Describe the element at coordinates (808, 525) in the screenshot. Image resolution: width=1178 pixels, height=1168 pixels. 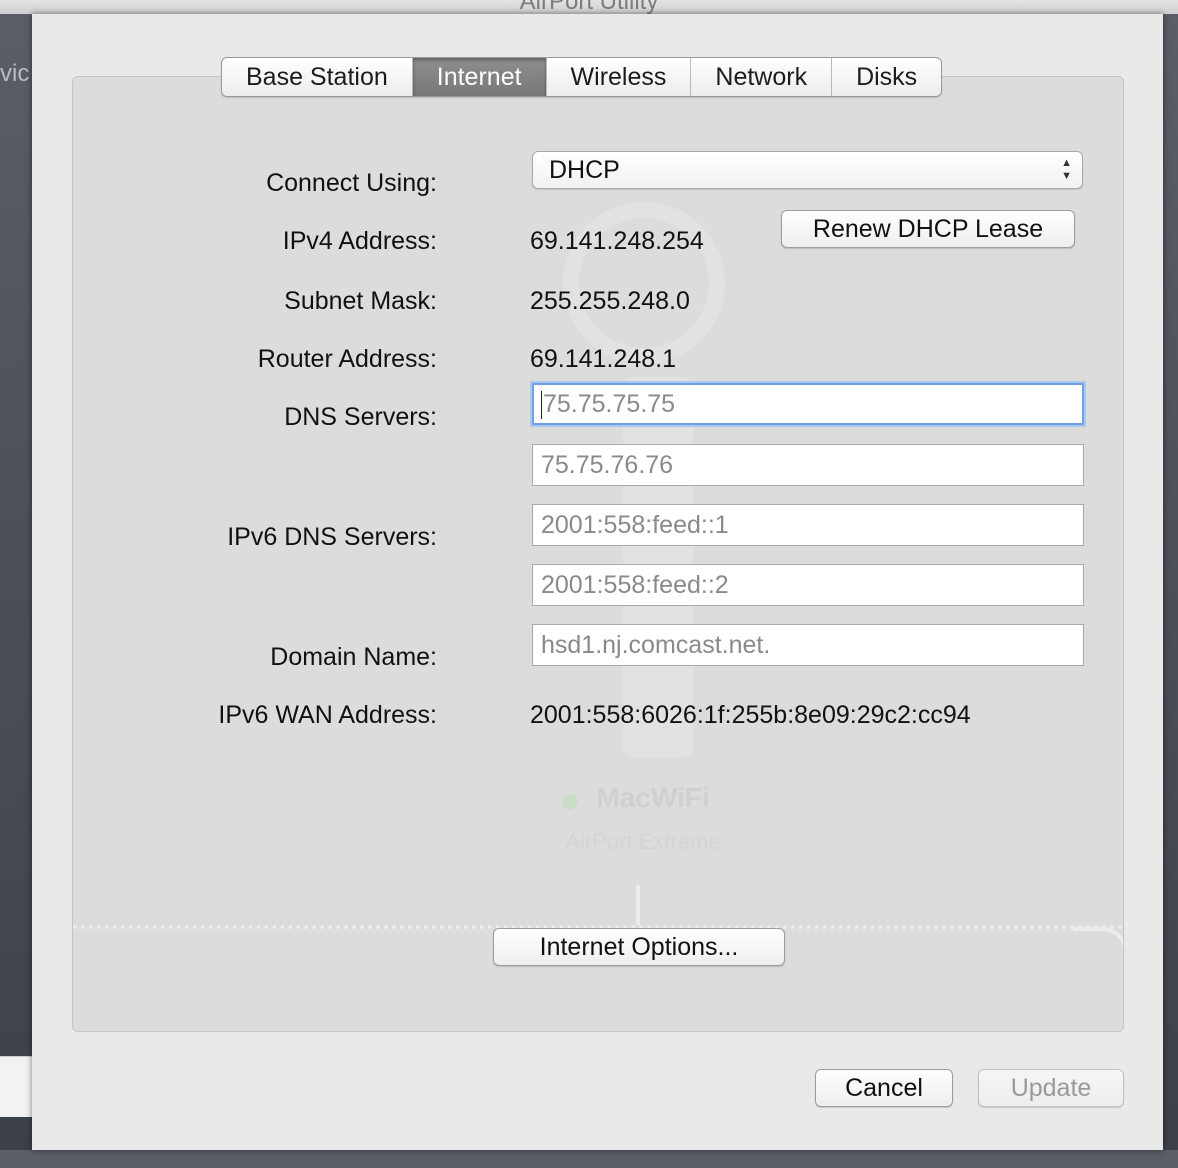
I see `ipv6-dns-server-1-field: 2001:558:feed::1` at that location.